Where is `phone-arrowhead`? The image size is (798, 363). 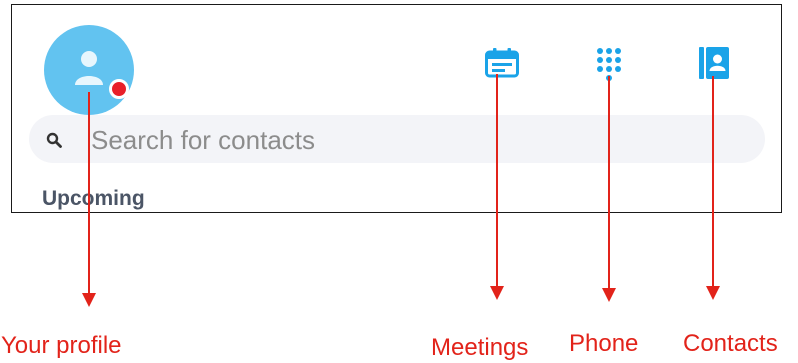
phone-arrowhead is located at coordinates (609, 295).